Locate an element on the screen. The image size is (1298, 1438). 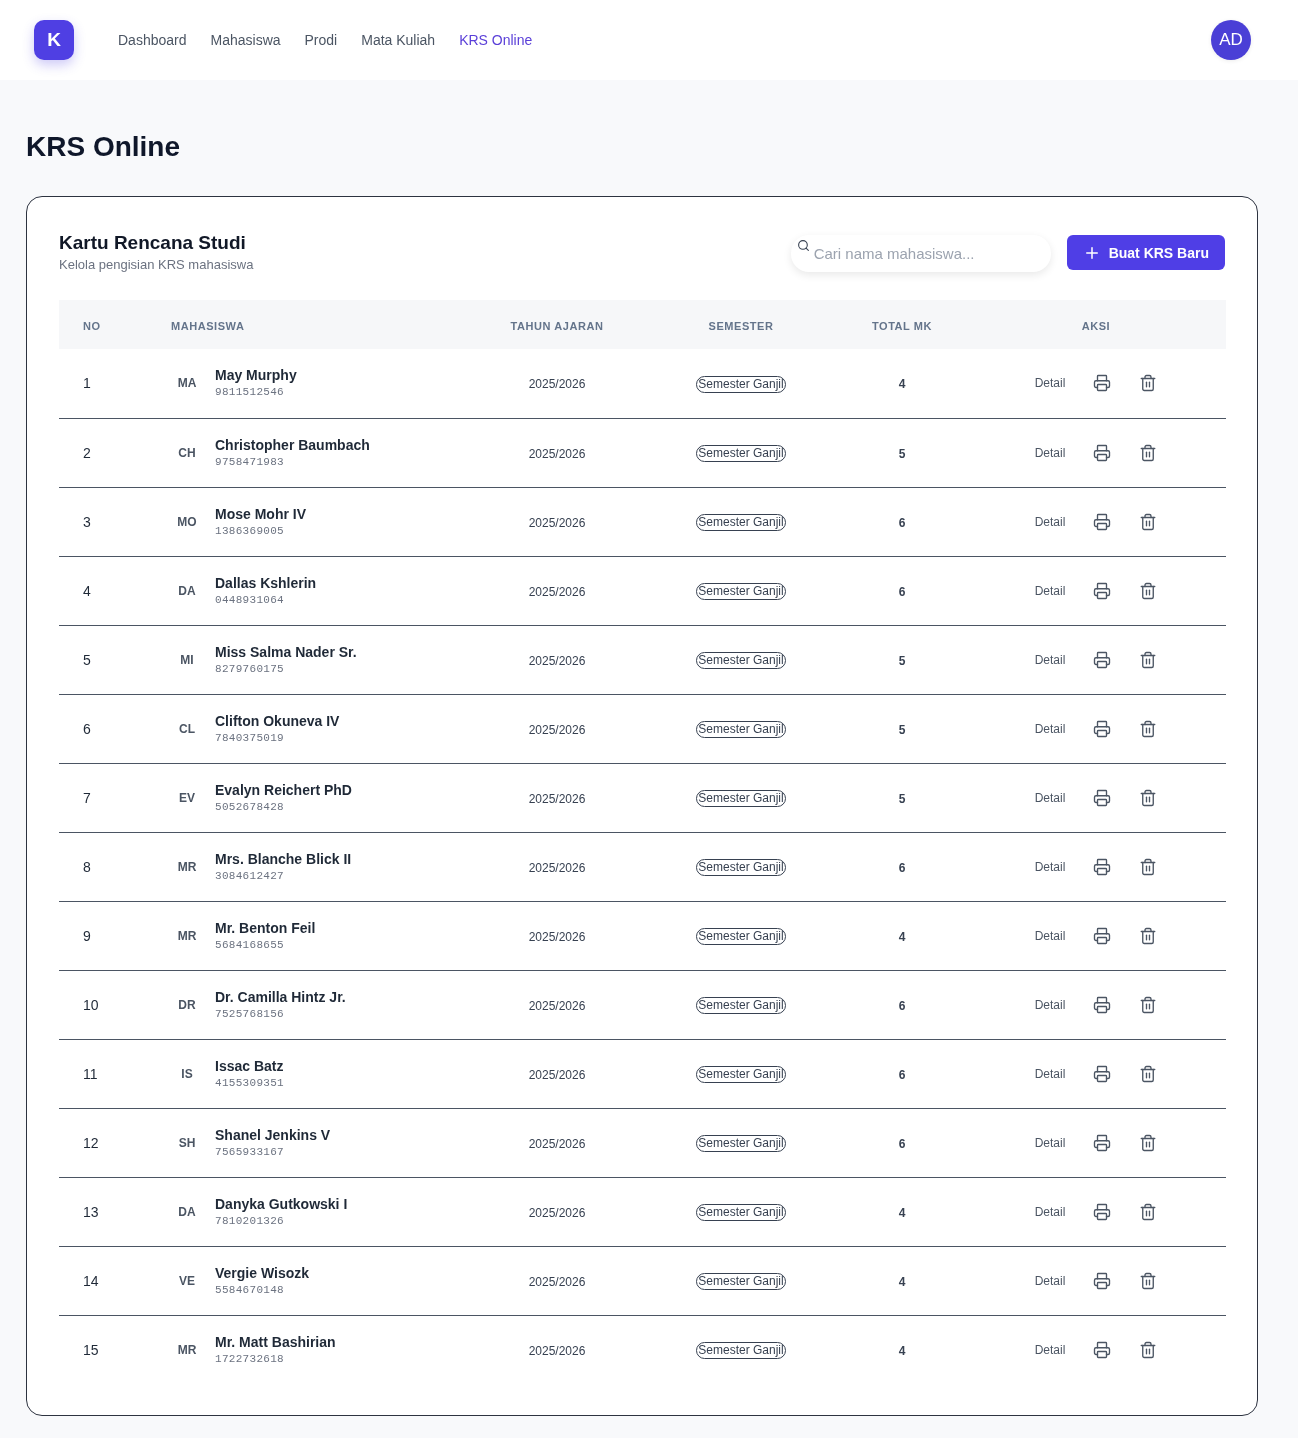
create-krs-button: Buat KRS Baru is located at coordinates (1145, 252).